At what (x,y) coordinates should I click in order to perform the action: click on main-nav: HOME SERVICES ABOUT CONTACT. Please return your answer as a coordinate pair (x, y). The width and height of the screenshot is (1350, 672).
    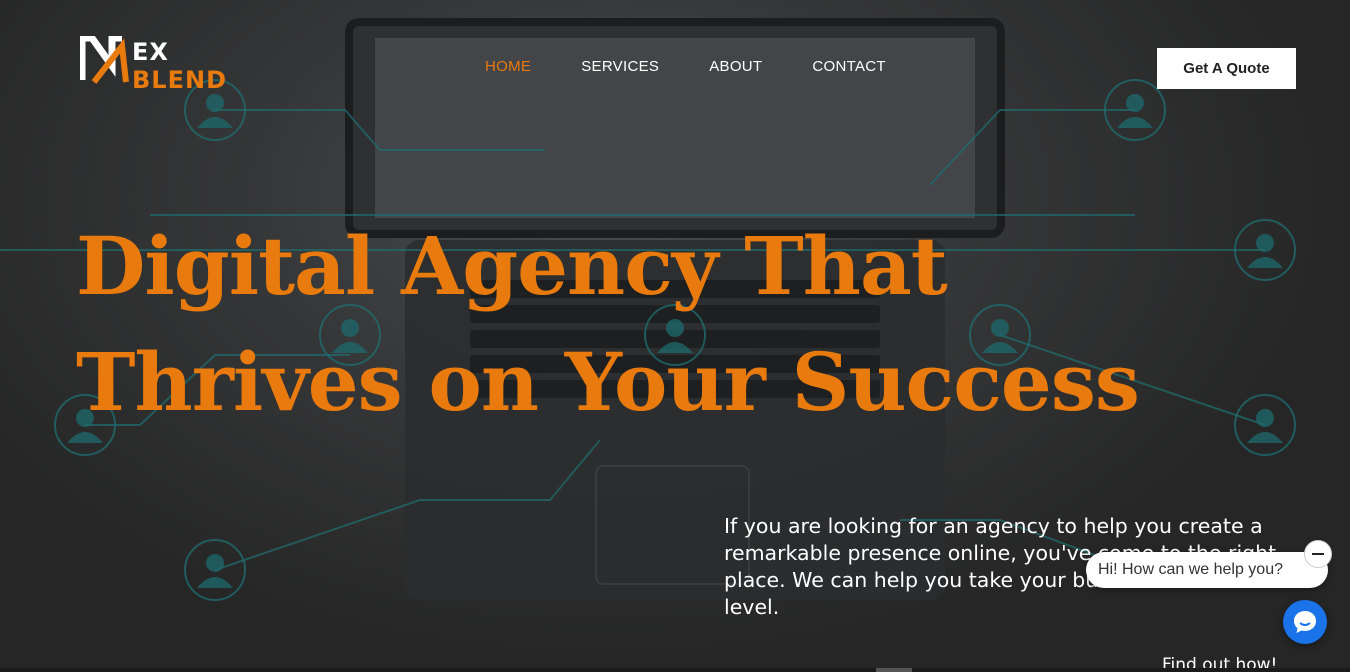
    Looking at the image, I should click on (710, 66).